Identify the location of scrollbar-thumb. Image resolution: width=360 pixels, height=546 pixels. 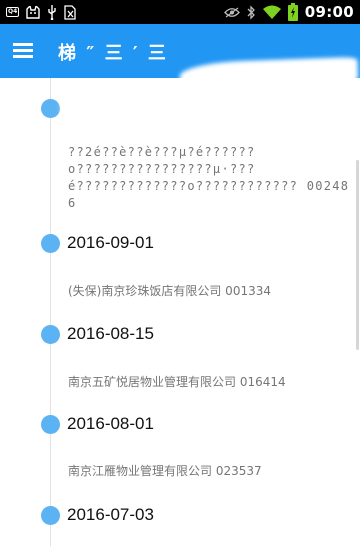
(357, 255).